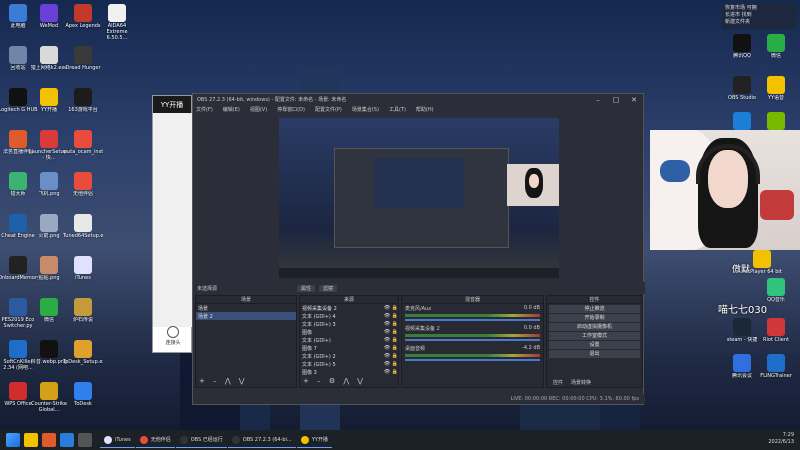  Describe the element at coordinates (419, 198) in the screenshot. I see `obs-preview` at that location.